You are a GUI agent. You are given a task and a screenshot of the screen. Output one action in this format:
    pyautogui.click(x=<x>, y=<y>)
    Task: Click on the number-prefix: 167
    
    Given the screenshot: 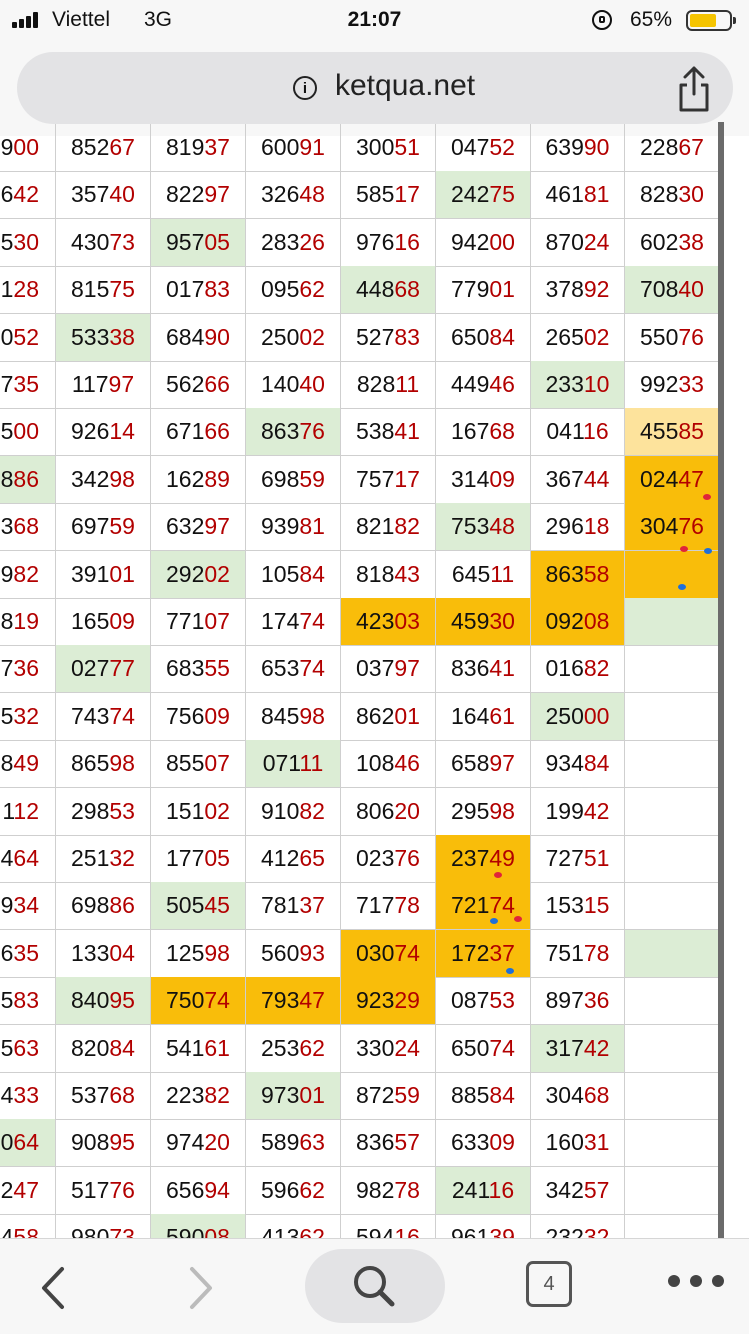 What is the action you would take?
    pyautogui.click(x=470, y=431)
    